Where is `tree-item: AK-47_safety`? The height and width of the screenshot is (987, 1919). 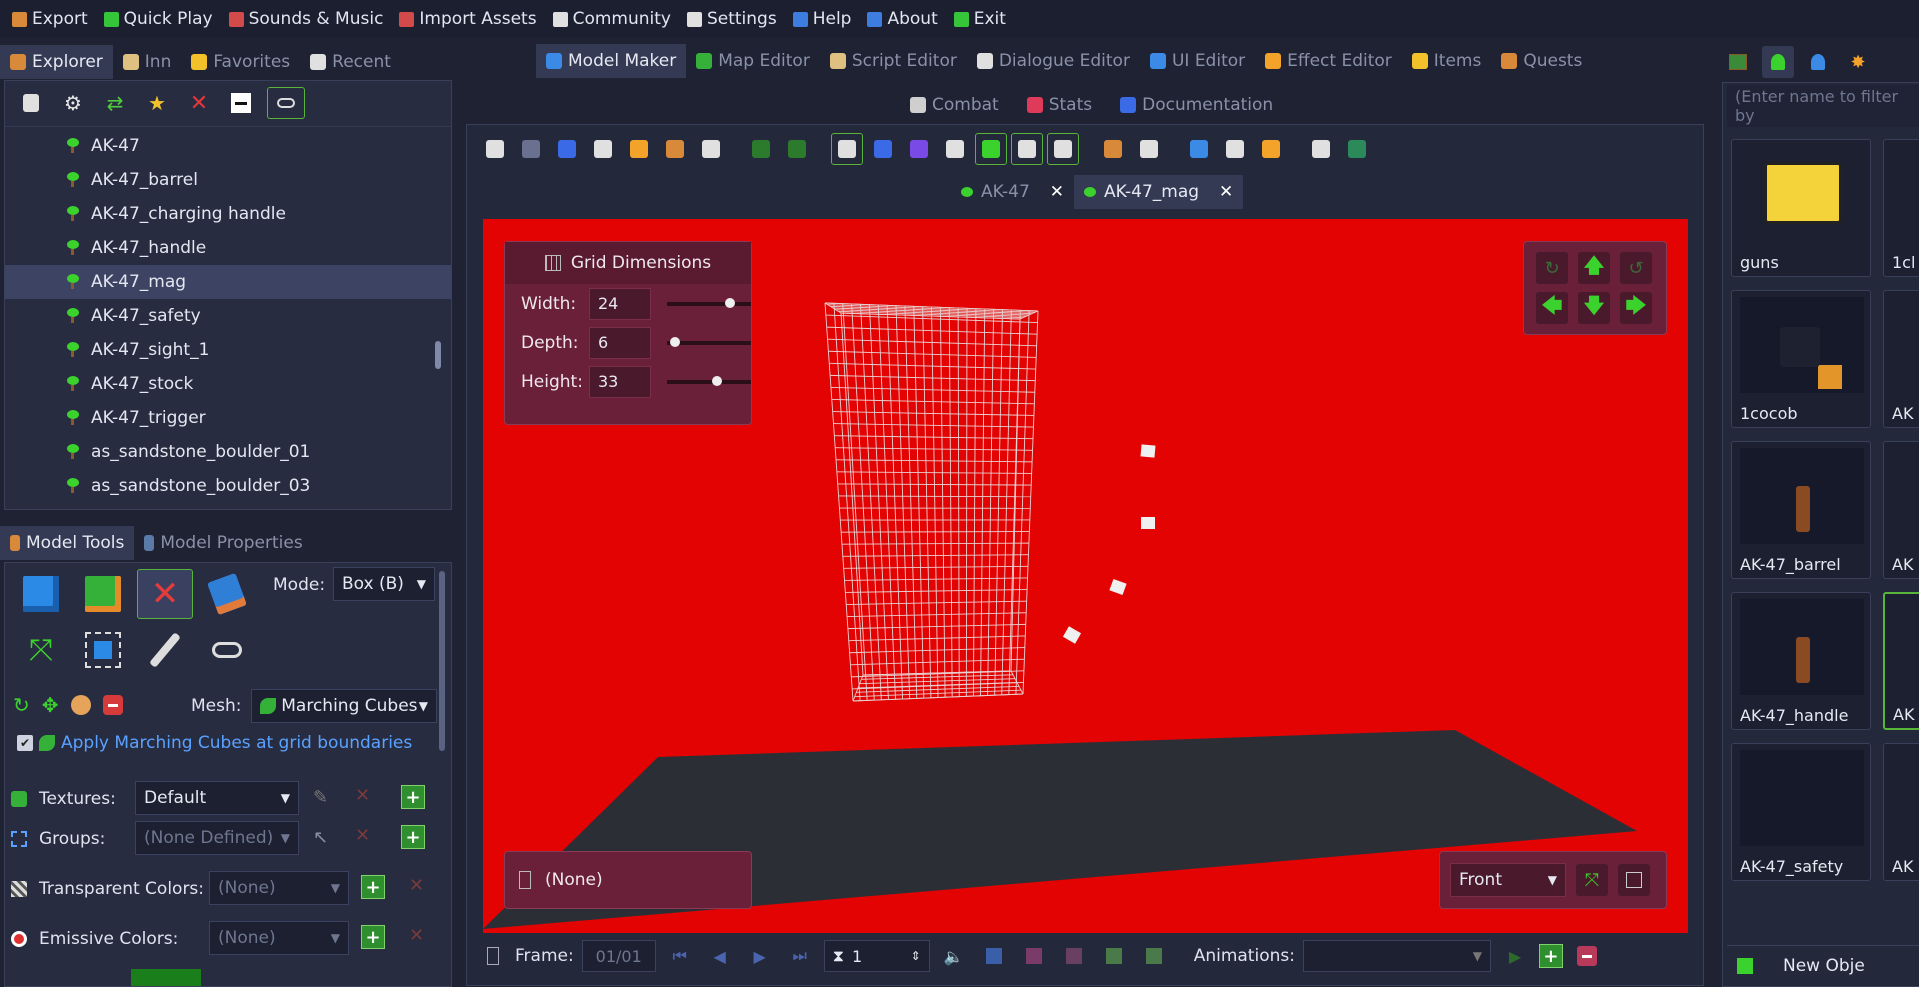
tree-item: AK-47_safety is located at coordinates (228, 316).